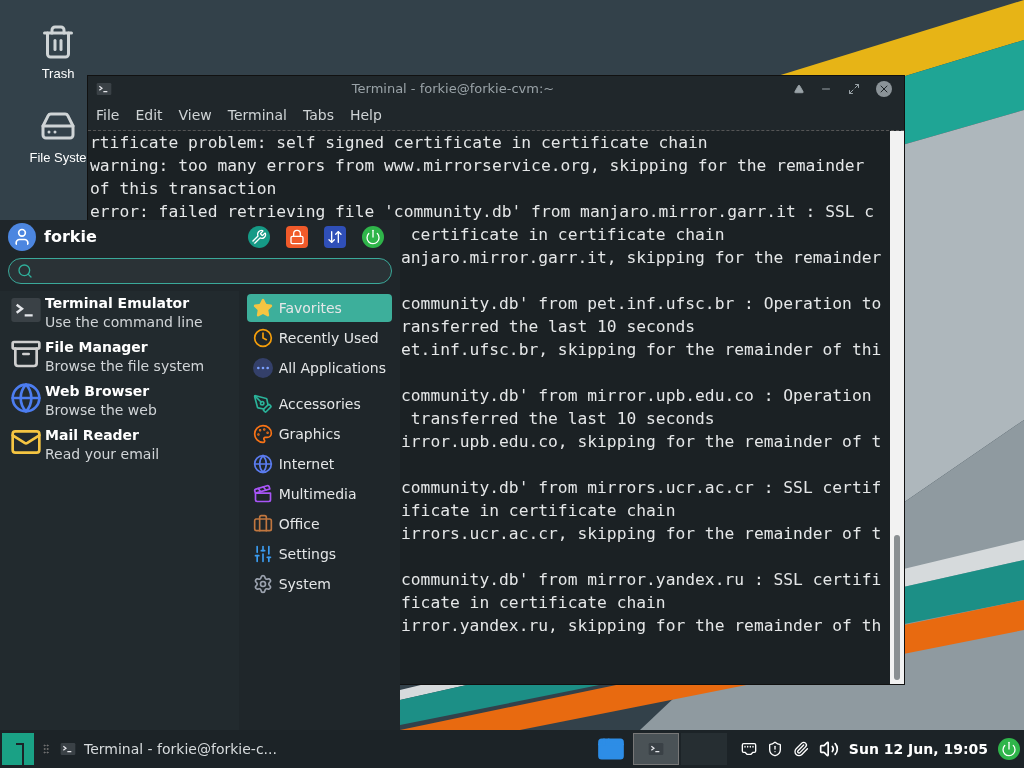  What do you see at coordinates (884, 88) in the screenshot?
I see `close-icon` at bounding box center [884, 88].